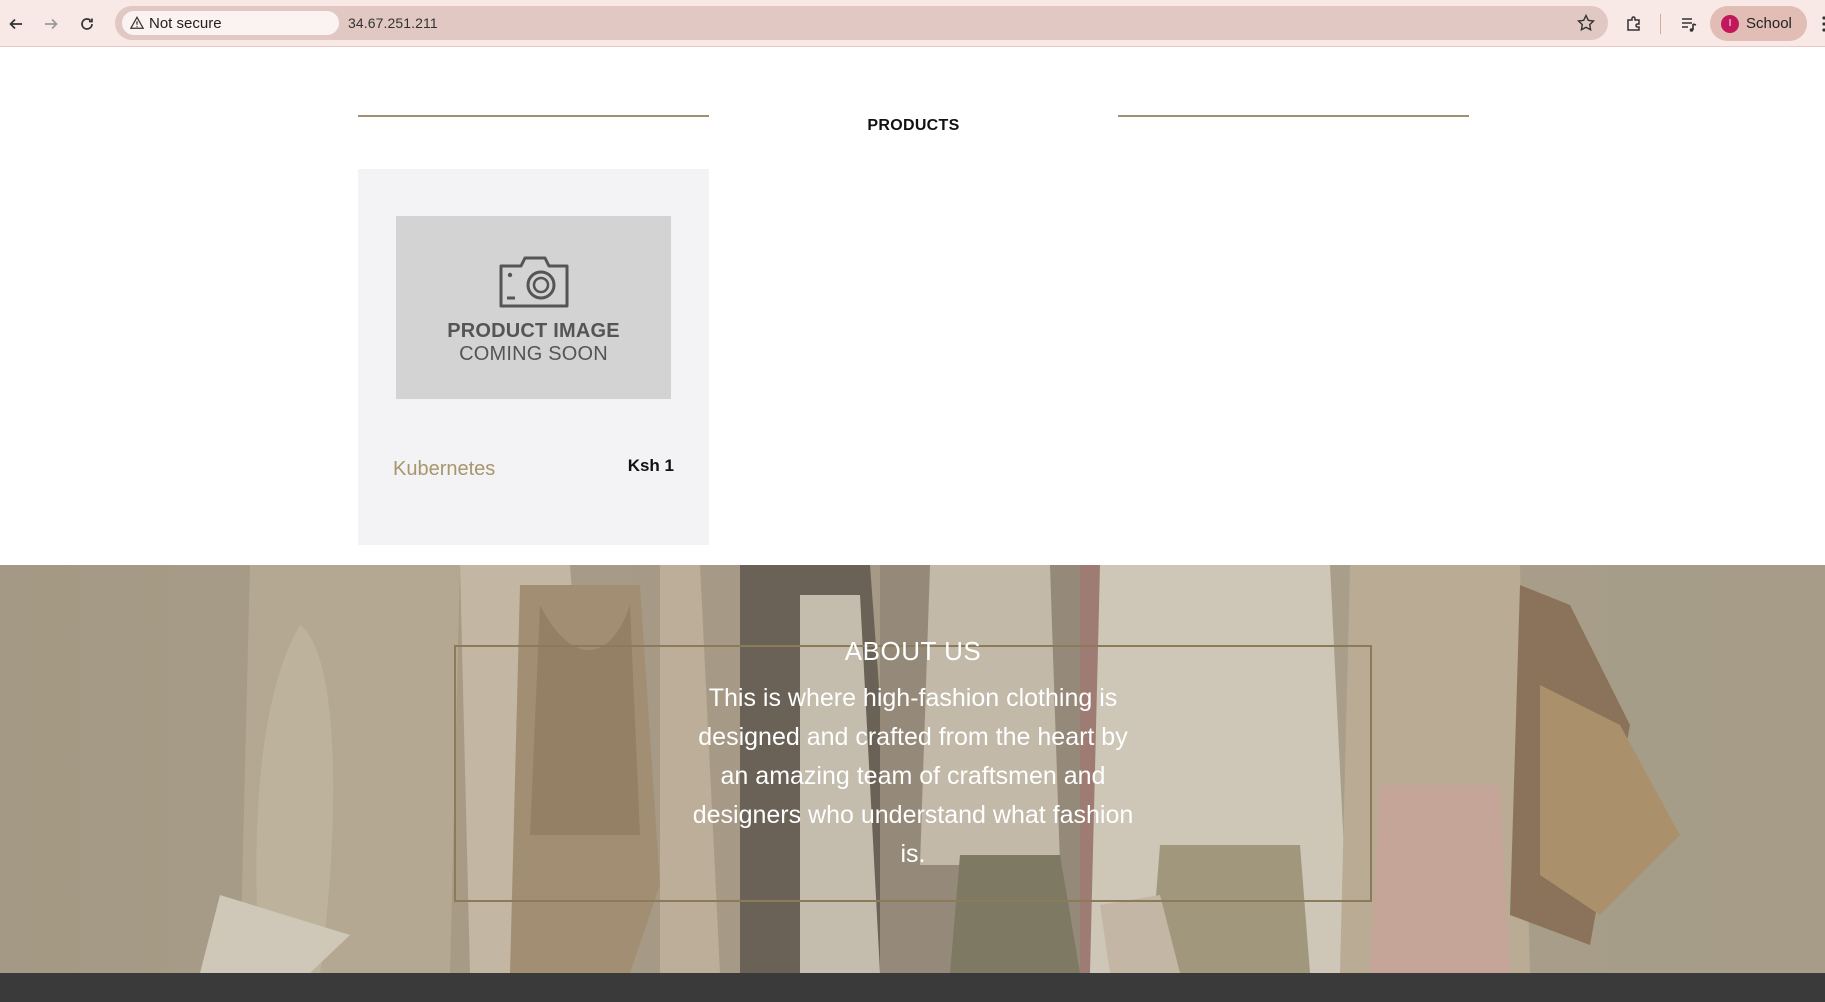 The image size is (1825, 1002). I want to click on puzzle-icon, so click(1633, 23).